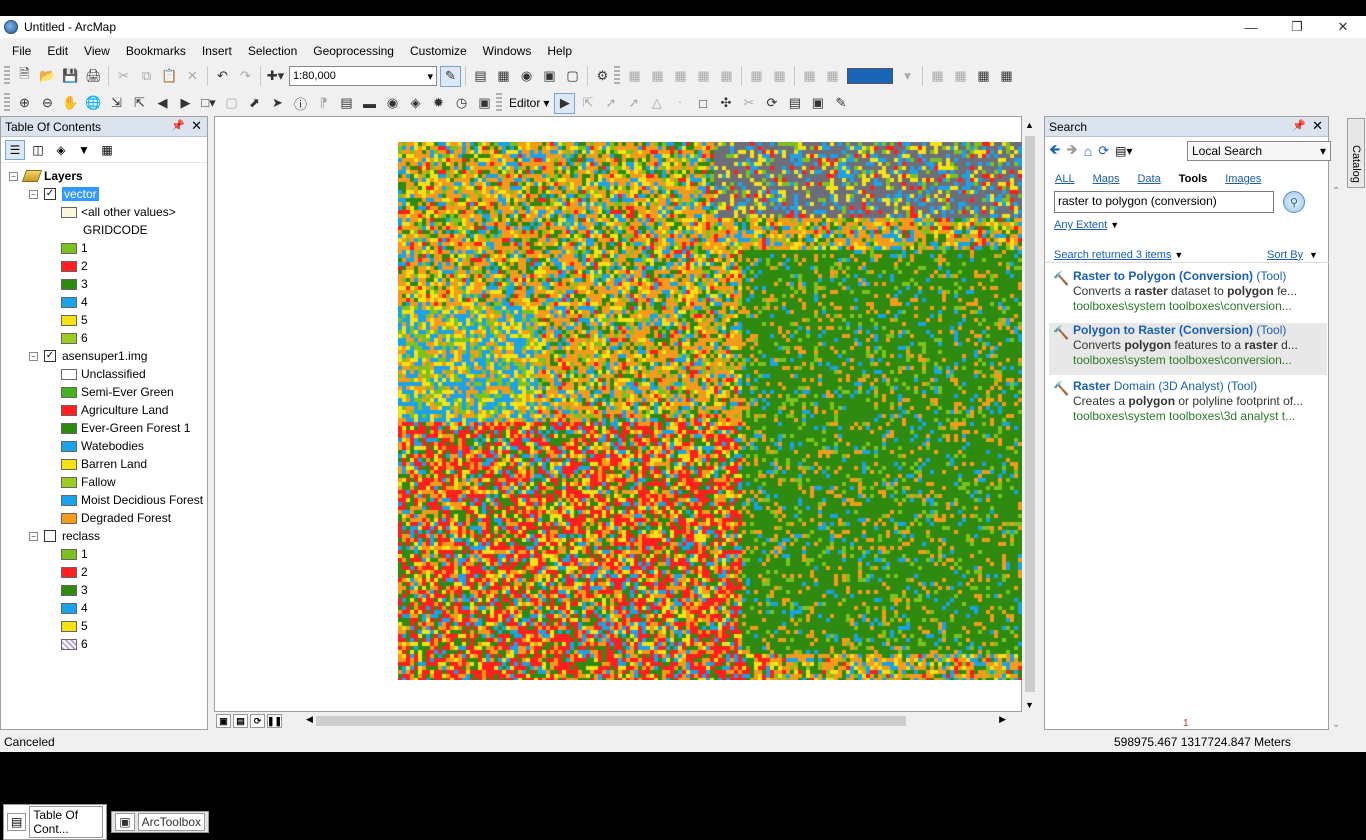 The width and height of the screenshot is (1366, 840). I want to click on layout-view-icon: ▤, so click(240, 721).